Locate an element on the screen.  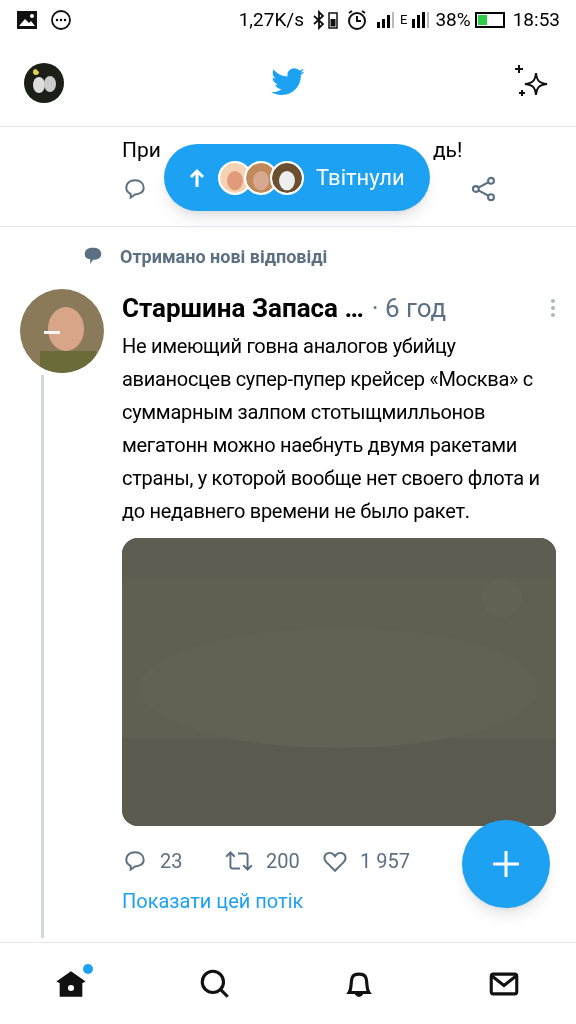
tweet-time: · 6 год is located at coordinates (409, 308).